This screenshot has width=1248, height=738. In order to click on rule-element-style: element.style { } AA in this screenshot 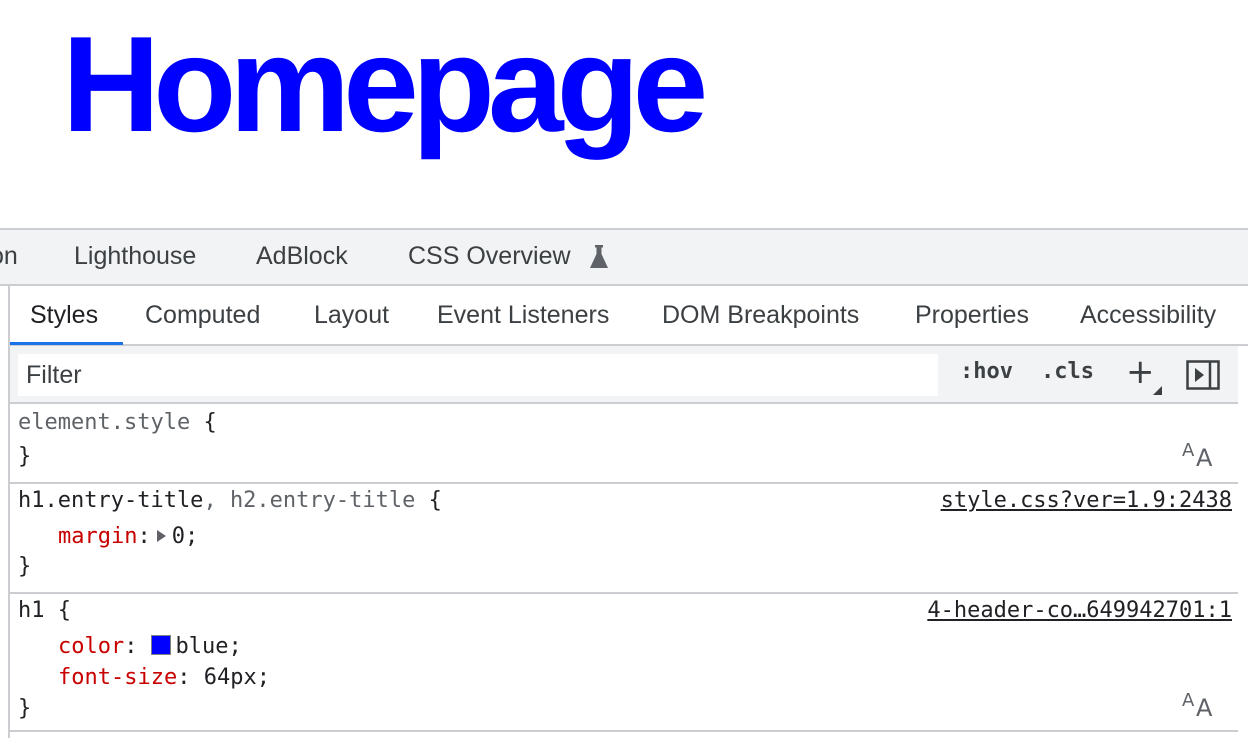, I will do `click(624, 444)`.